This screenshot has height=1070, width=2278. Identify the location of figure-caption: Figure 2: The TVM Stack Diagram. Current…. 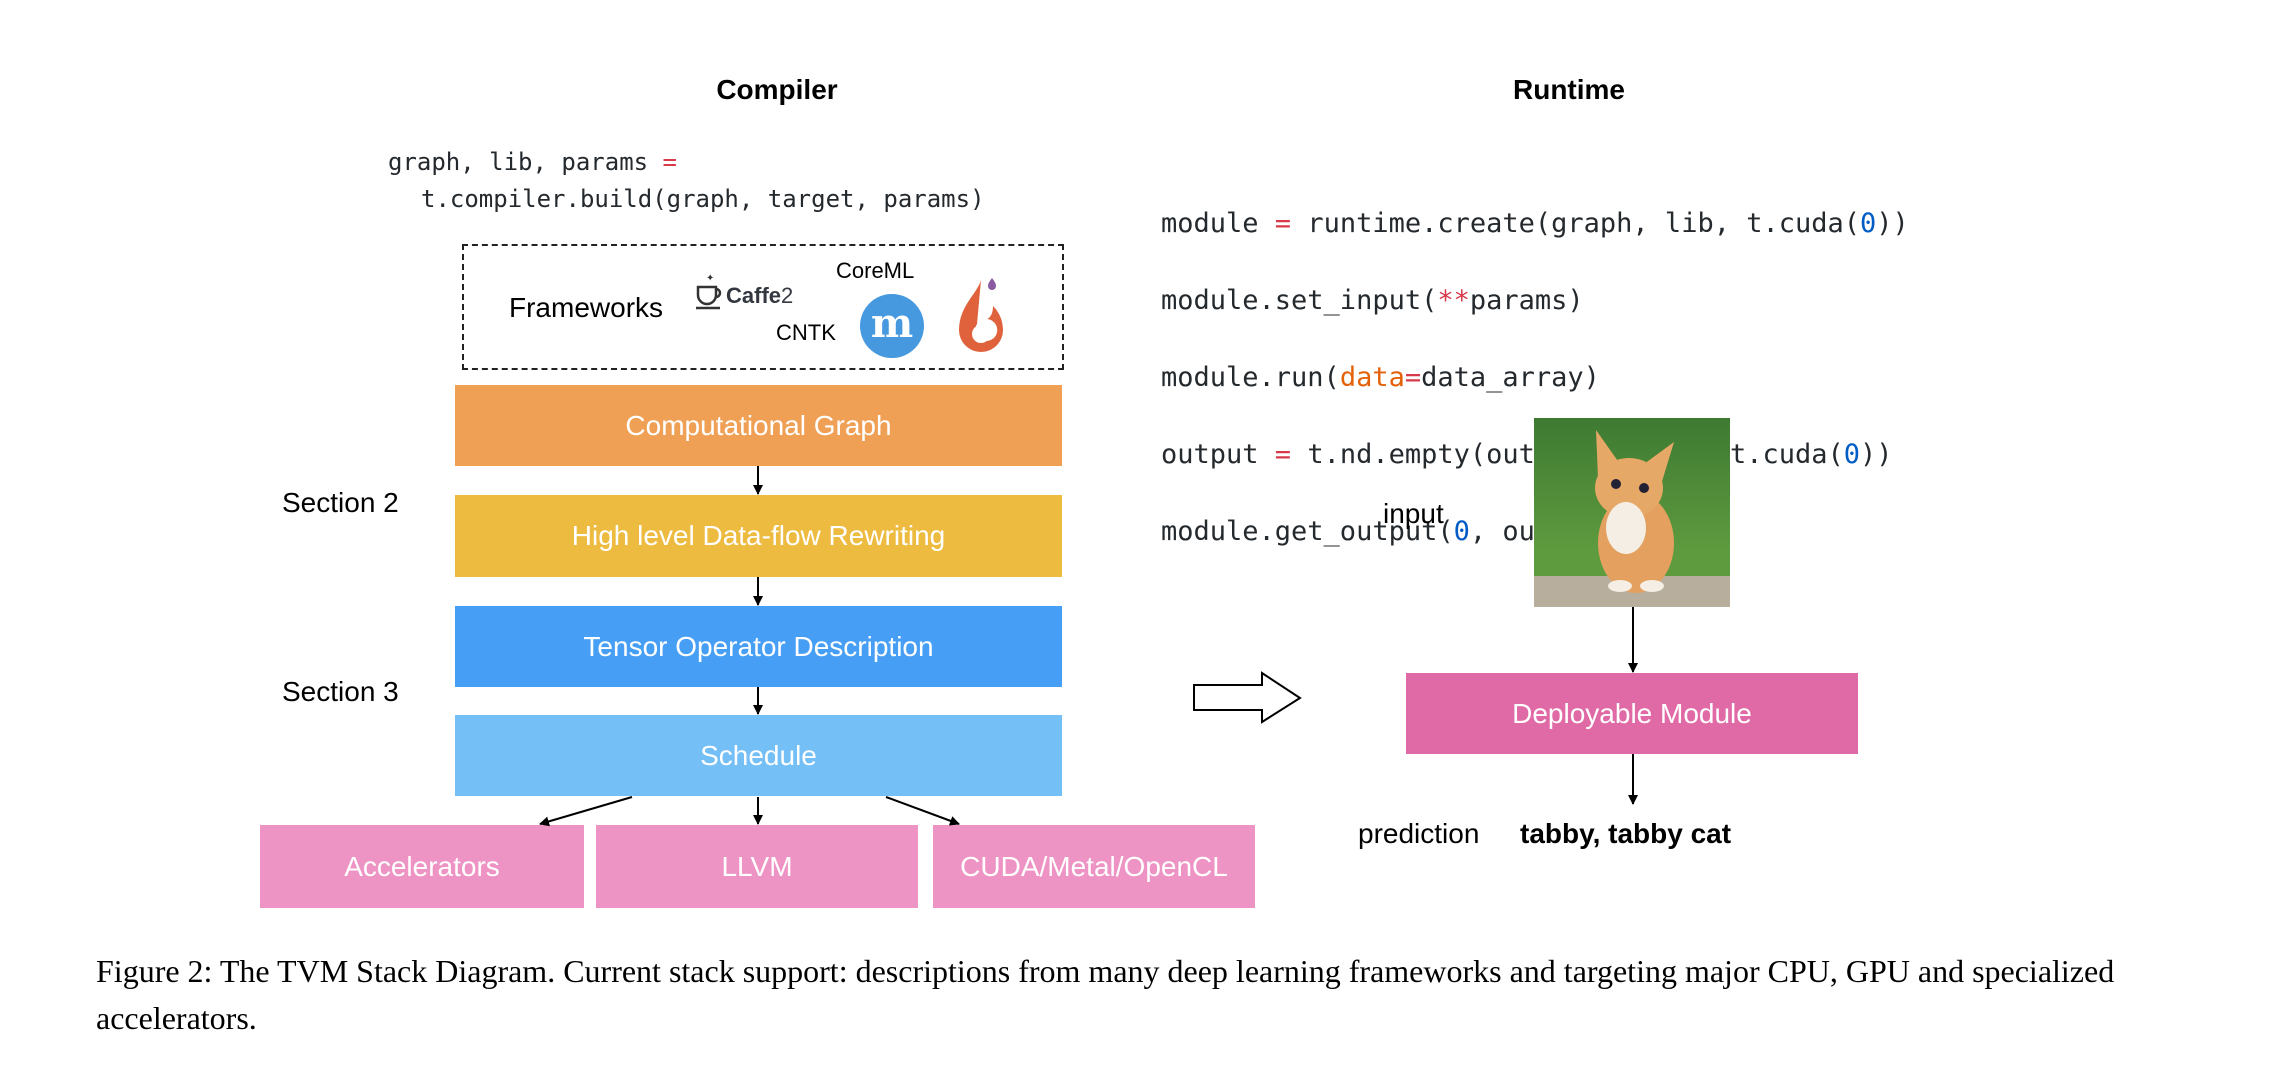
(1105, 994).